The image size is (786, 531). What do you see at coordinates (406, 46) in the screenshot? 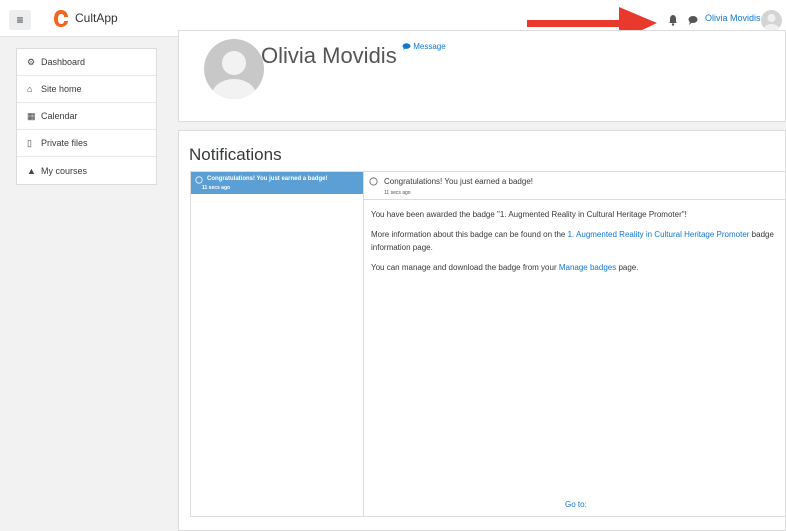
I see `chat-bubble-icon` at bounding box center [406, 46].